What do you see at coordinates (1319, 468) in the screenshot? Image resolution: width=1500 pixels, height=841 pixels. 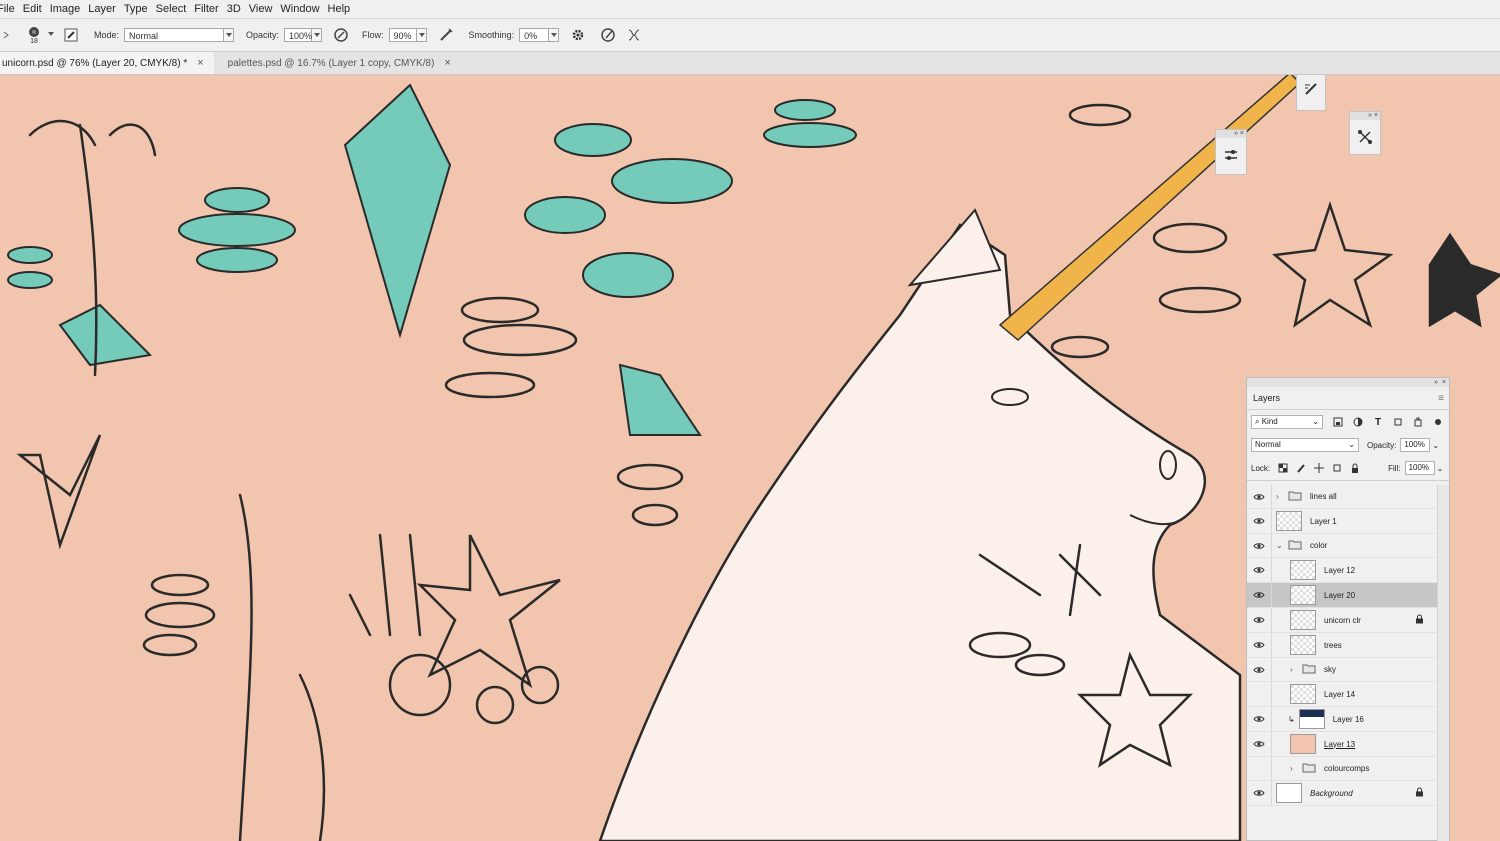 I see `lock-position-icon` at bounding box center [1319, 468].